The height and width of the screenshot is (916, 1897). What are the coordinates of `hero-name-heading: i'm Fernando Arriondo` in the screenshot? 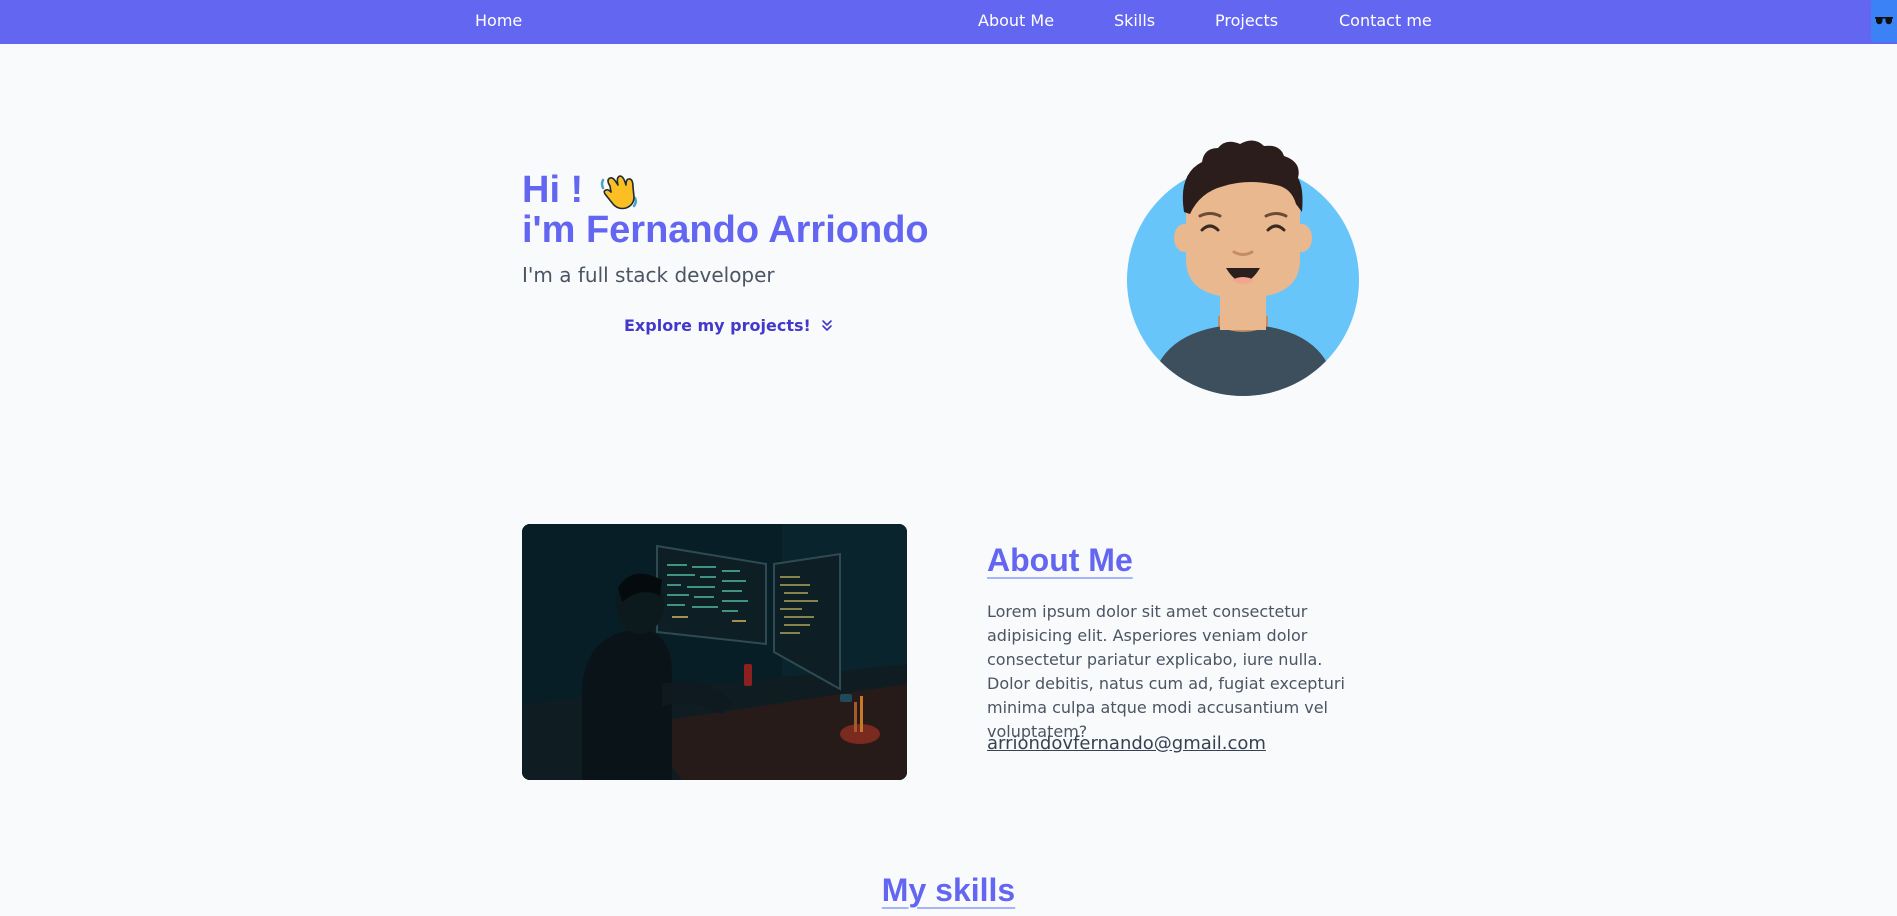 It's located at (725, 230).